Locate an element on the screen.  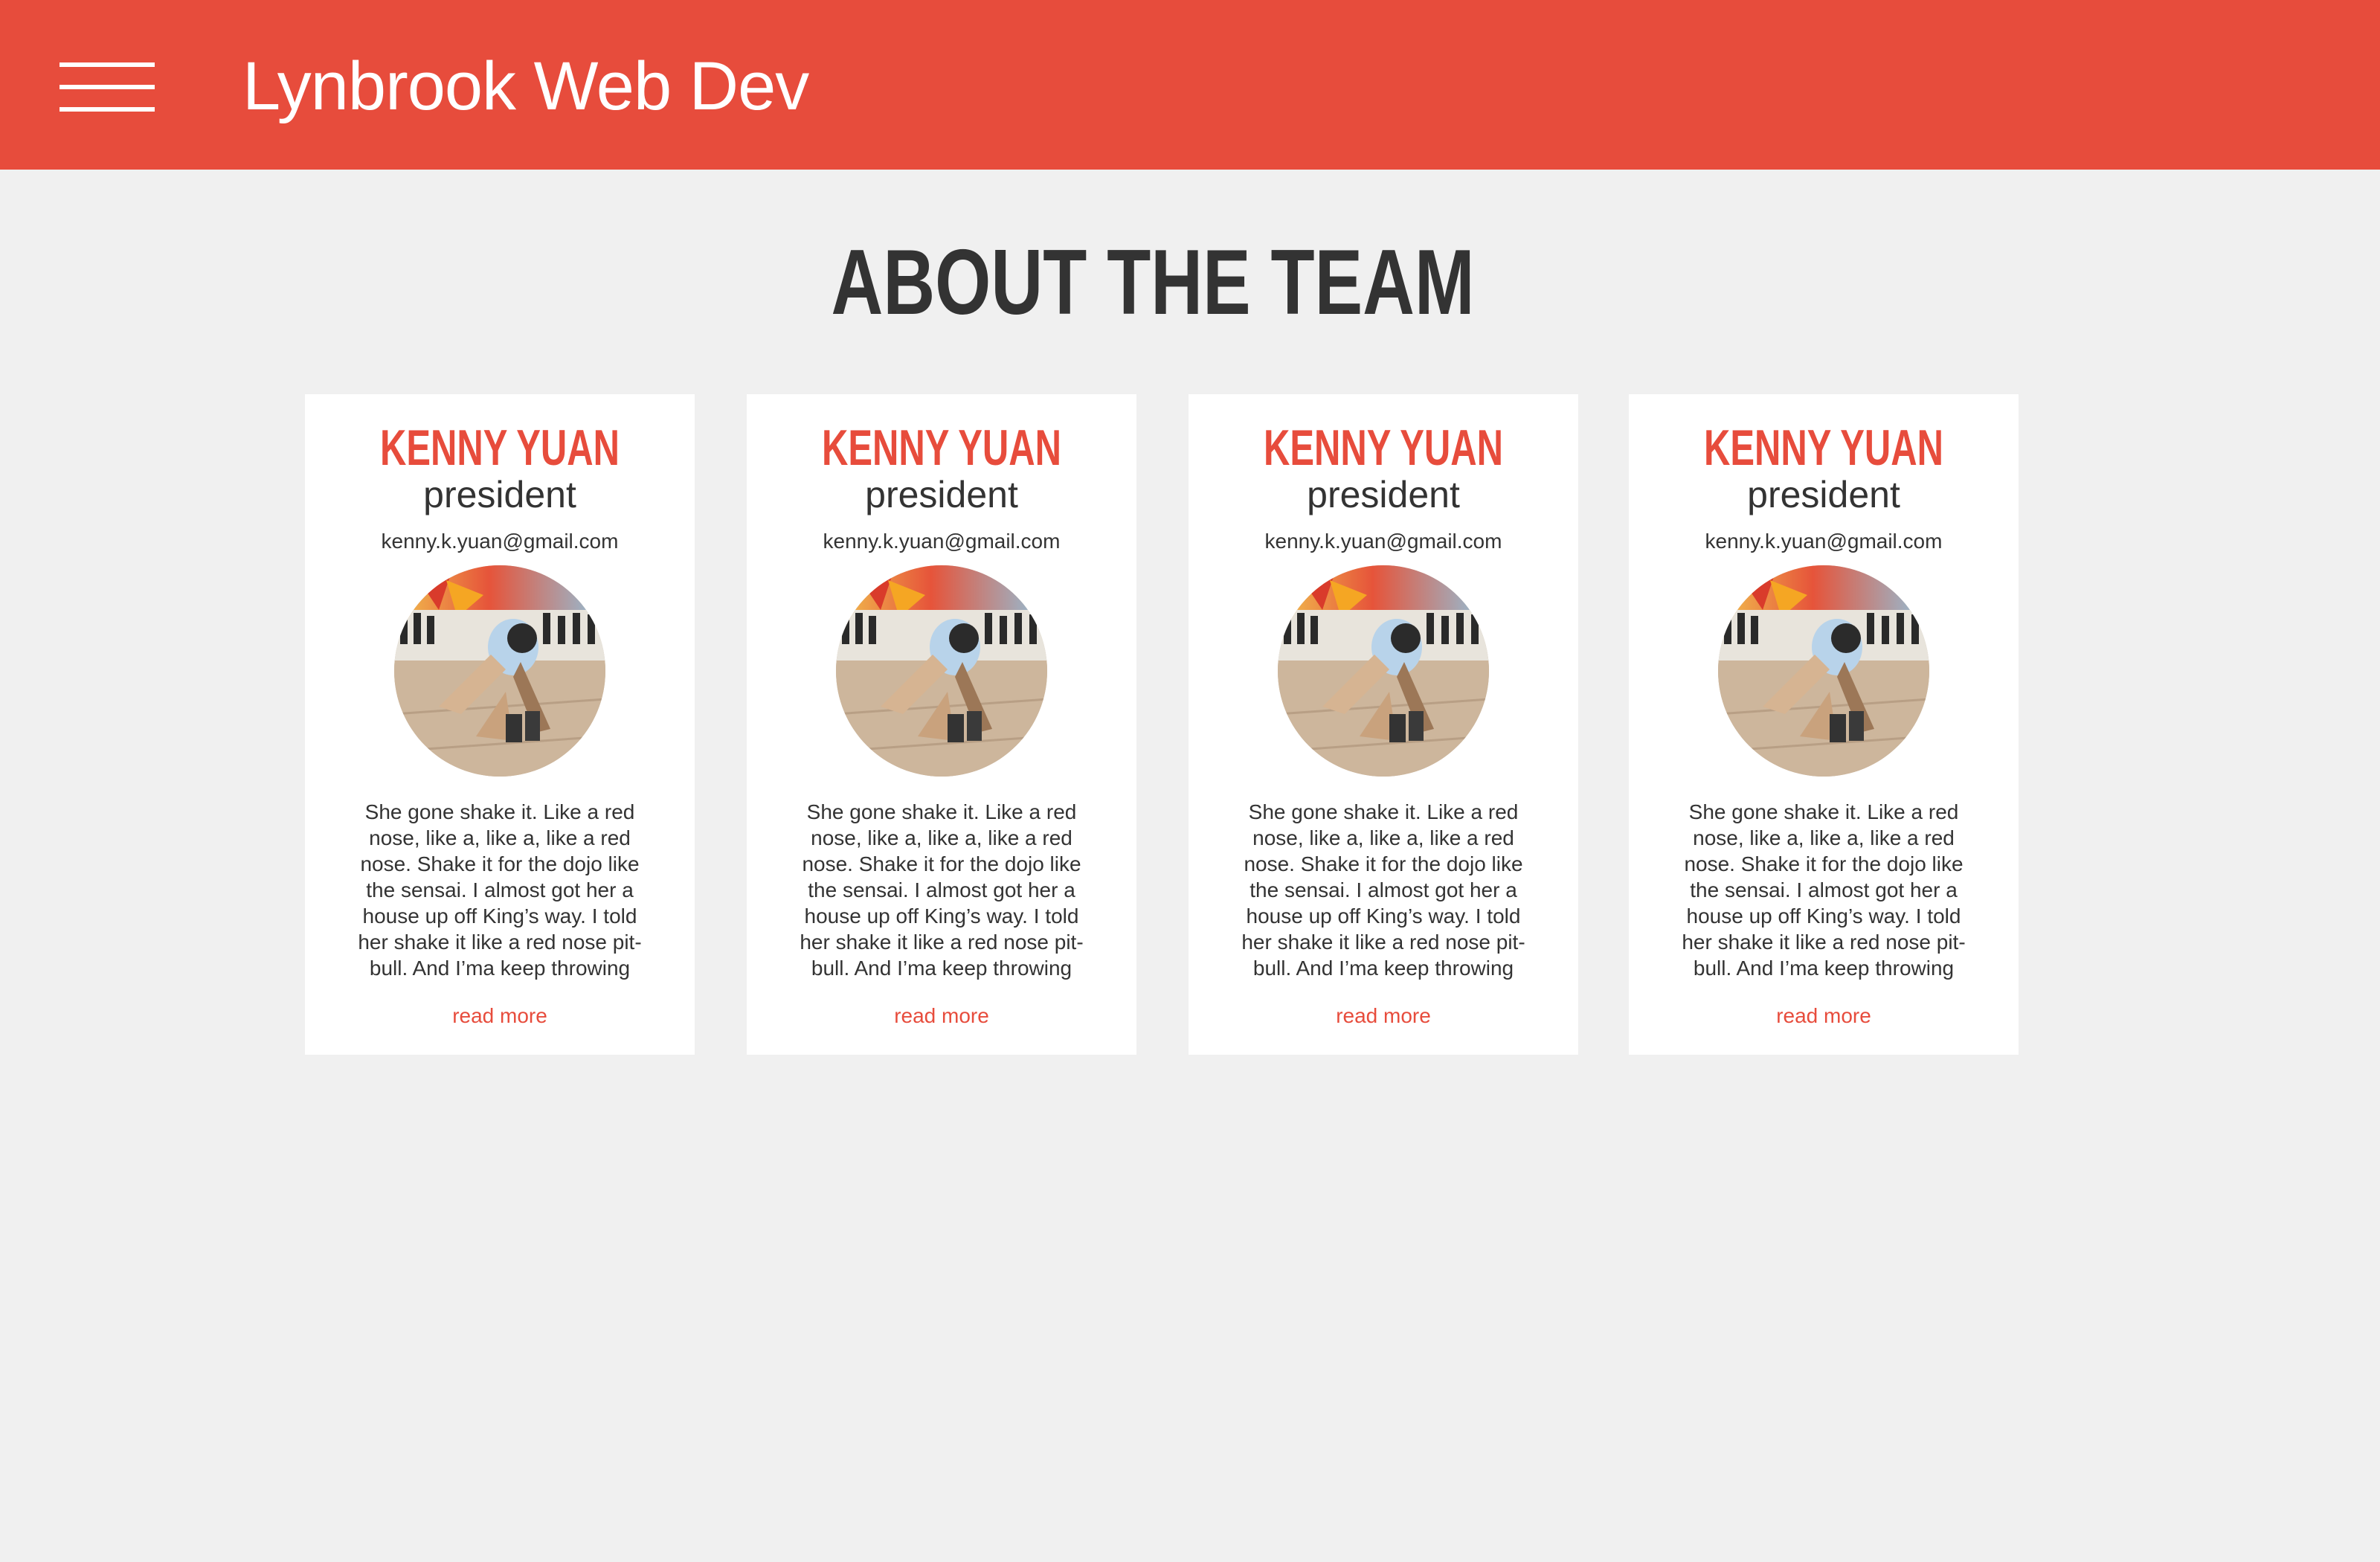
top-bar: Lynbrook Web Dev is located at coordinates (1190, 85).